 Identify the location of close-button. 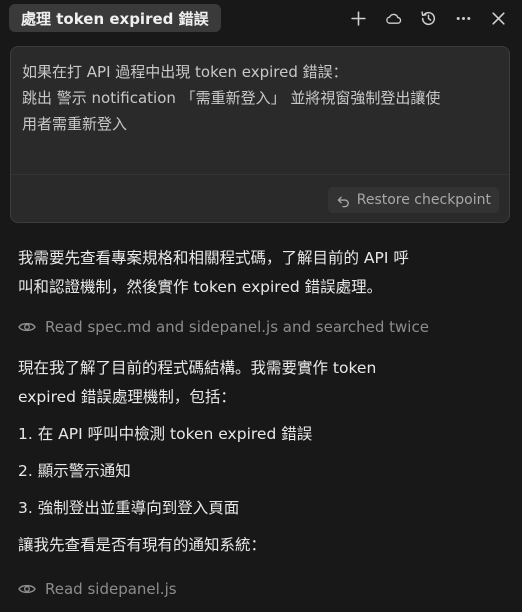
(498, 18).